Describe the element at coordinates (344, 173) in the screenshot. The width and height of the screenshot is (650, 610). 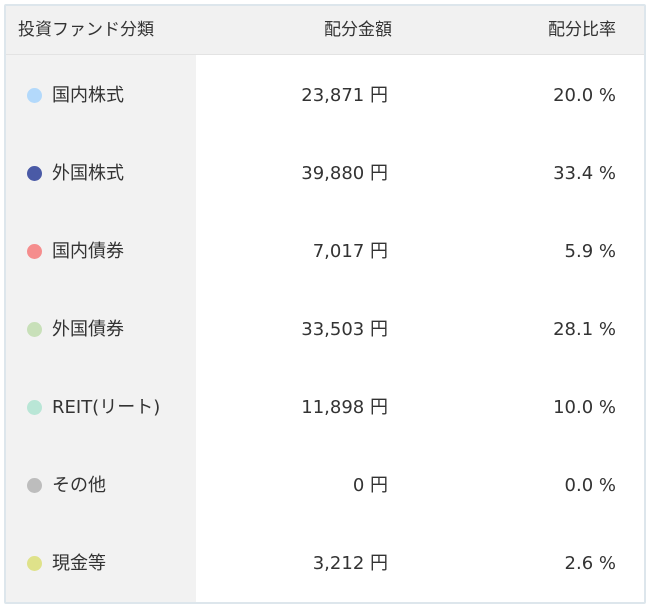
I see `row-amount: 39,880 円` at that location.